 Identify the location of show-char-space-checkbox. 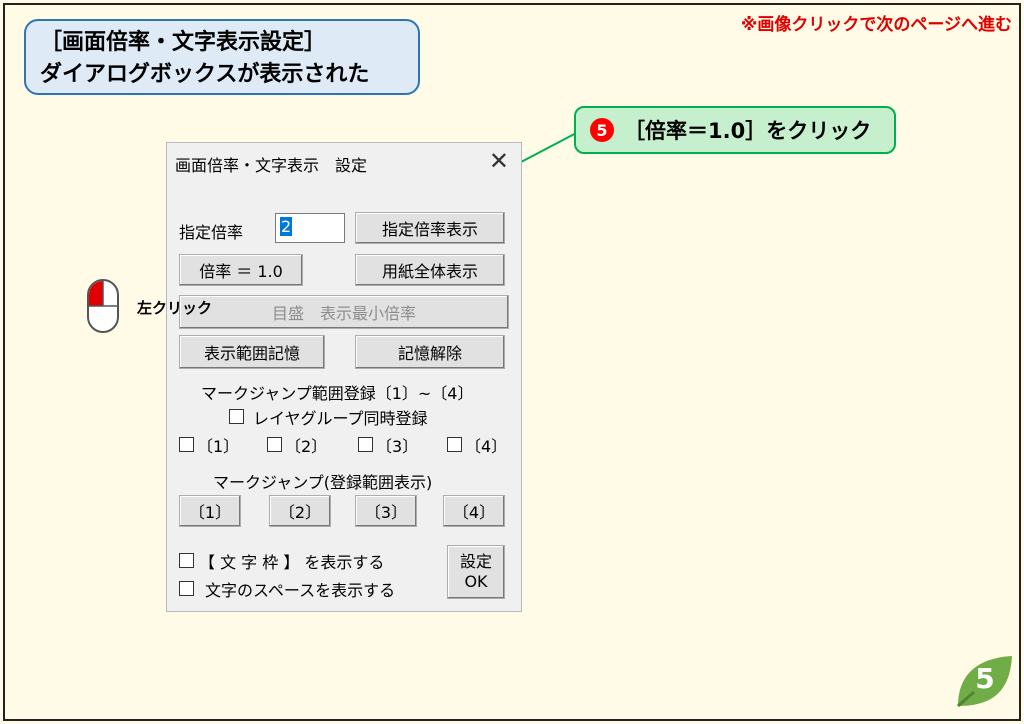
(186, 588).